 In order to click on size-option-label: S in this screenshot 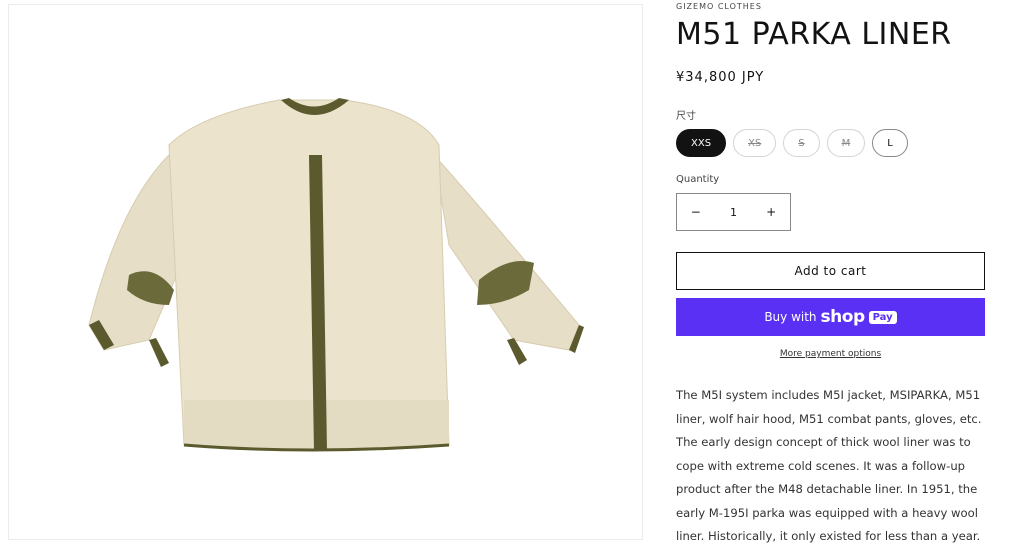, I will do `click(801, 143)`.